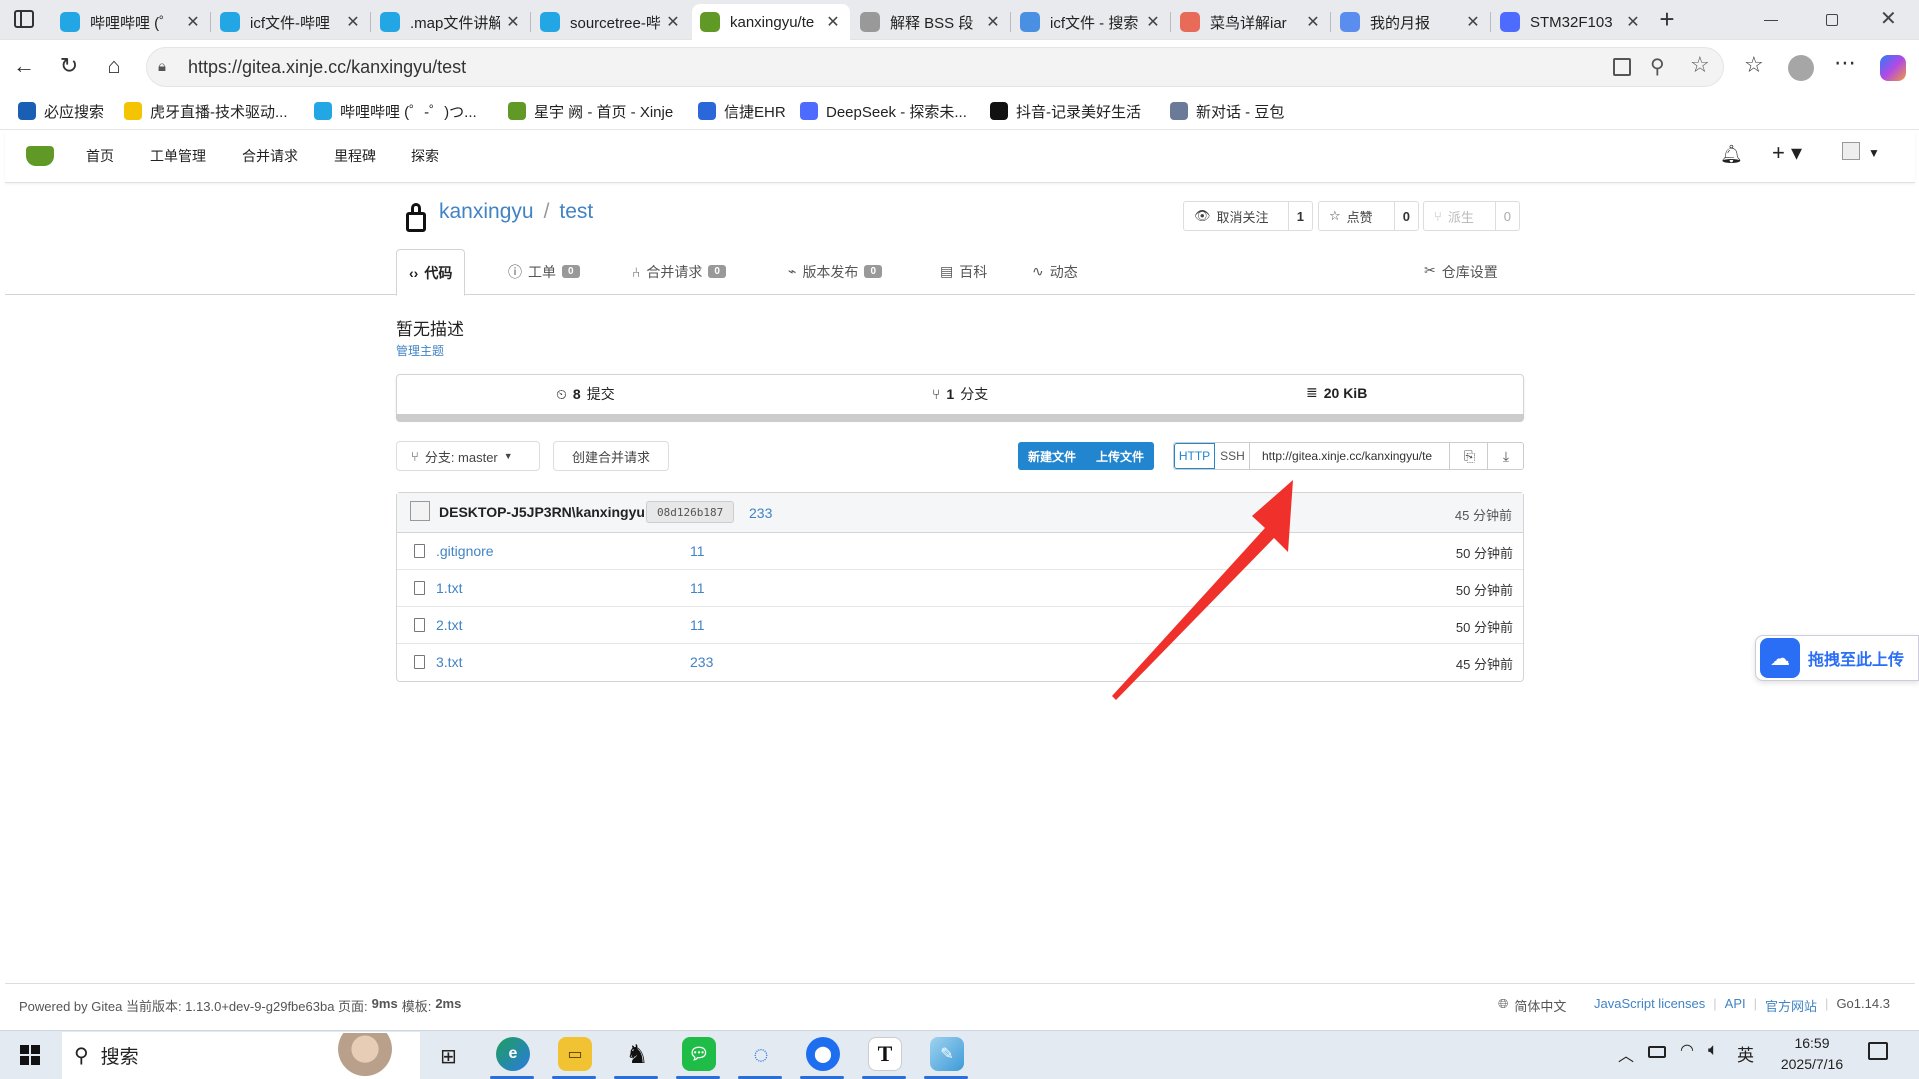 This screenshot has height=1079, width=1919. Describe the element at coordinates (100, 156) in the screenshot. I see `gitea-nav-item: 首页` at that location.